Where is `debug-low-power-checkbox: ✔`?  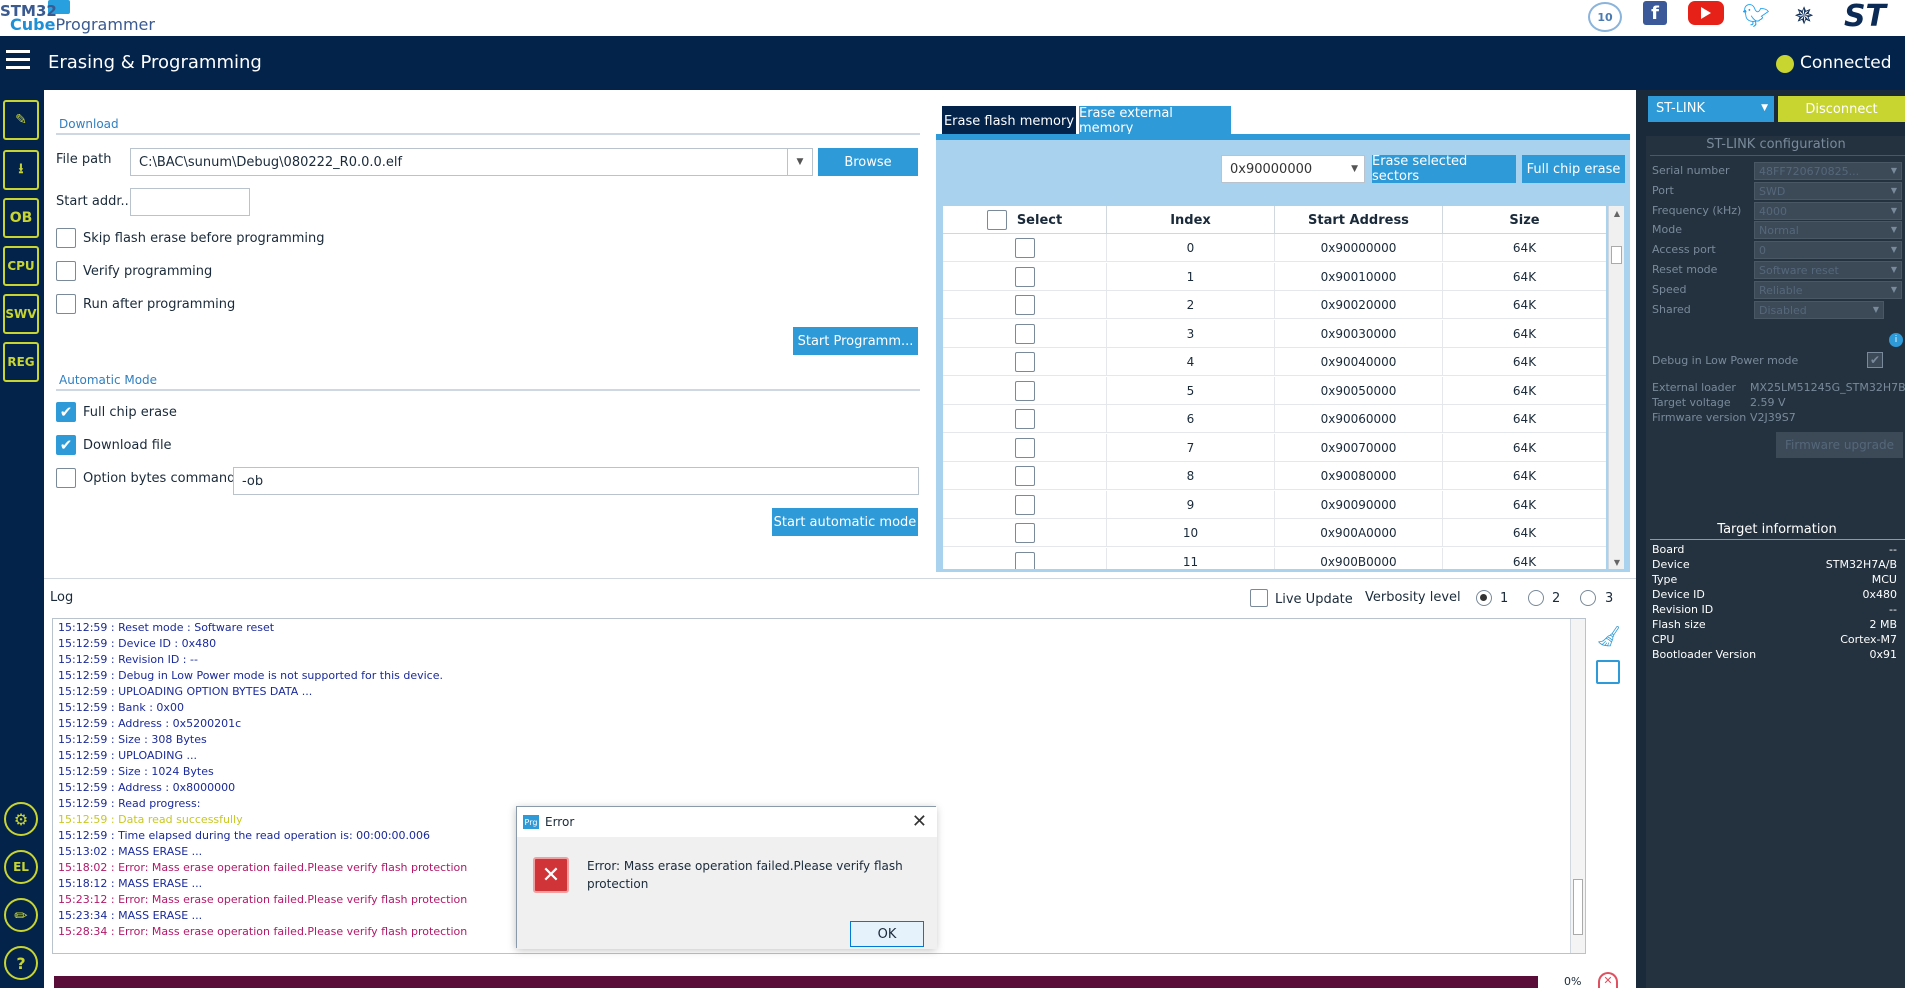
debug-low-power-checkbox: ✔ is located at coordinates (1875, 360).